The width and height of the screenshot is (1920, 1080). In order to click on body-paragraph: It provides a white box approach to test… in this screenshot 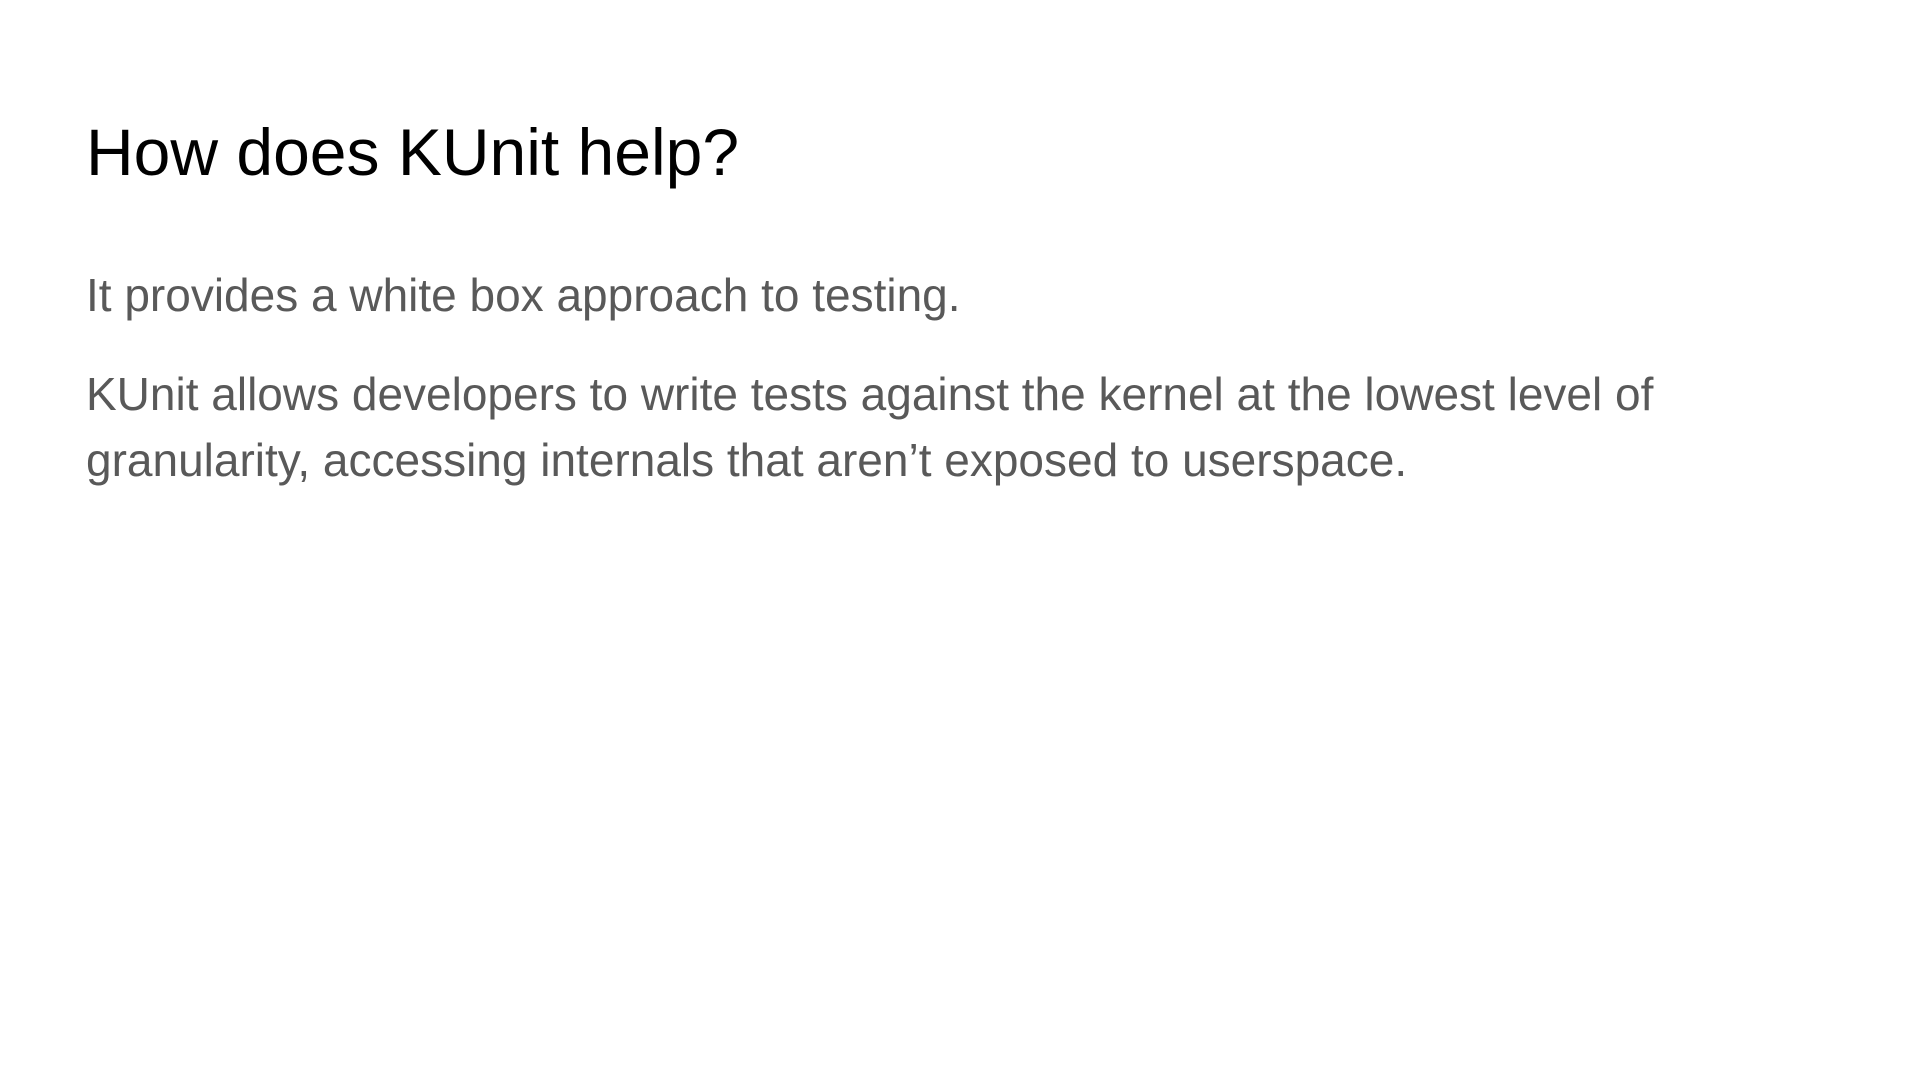, I will do `click(523, 295)`.